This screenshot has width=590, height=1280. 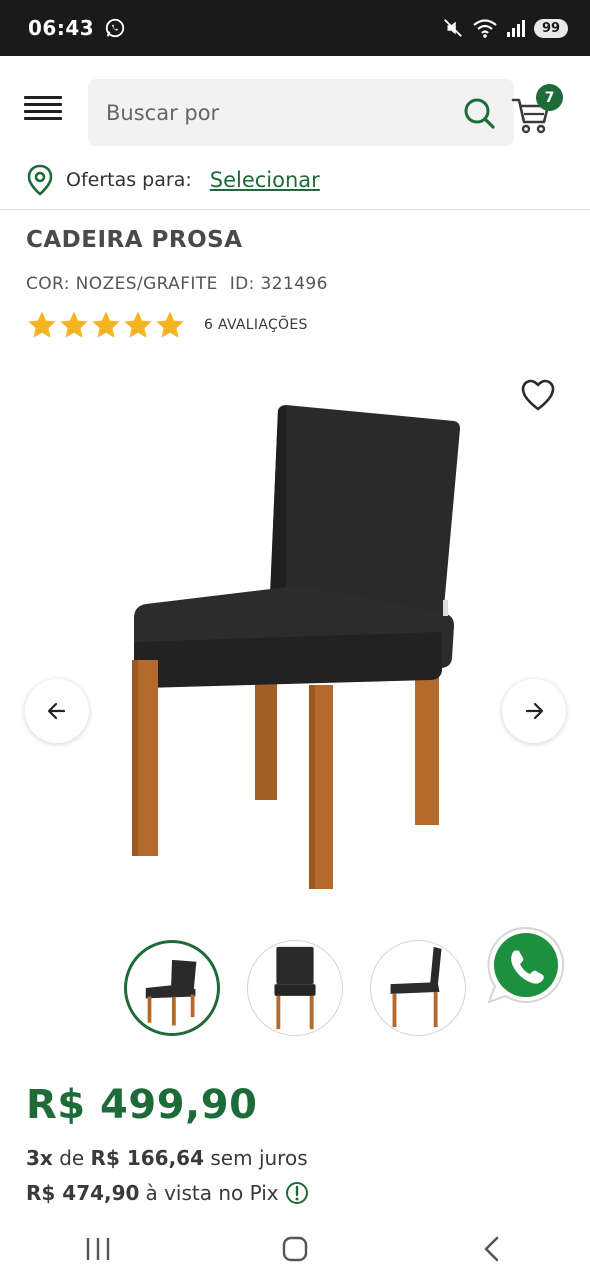 I want to click on location-pin-icon, so click(x=40, y=180).